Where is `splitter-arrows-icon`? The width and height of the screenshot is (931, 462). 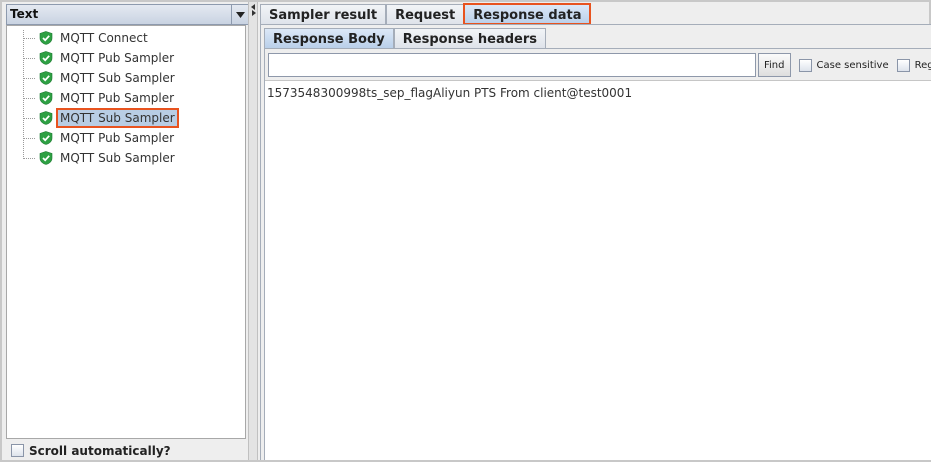 splitter-arrows-icon is located at coordinates (253, 11).